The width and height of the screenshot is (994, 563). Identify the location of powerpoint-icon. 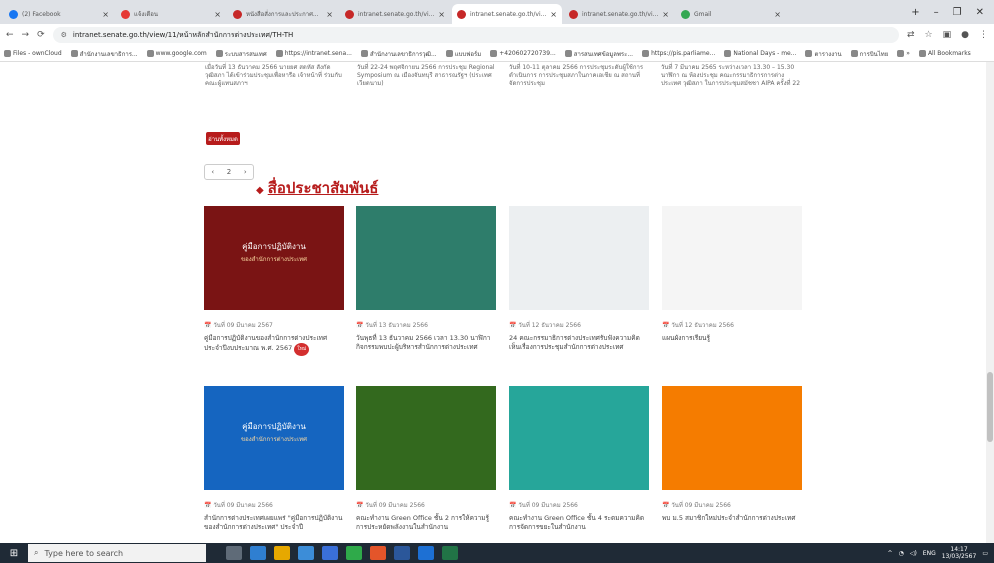
(378, 553).